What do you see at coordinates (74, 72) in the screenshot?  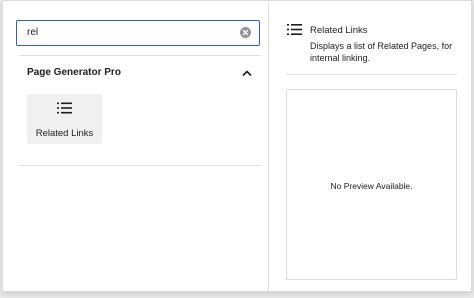 I see `category-title: Page Generator Pro` at bounding box center [74, 72].